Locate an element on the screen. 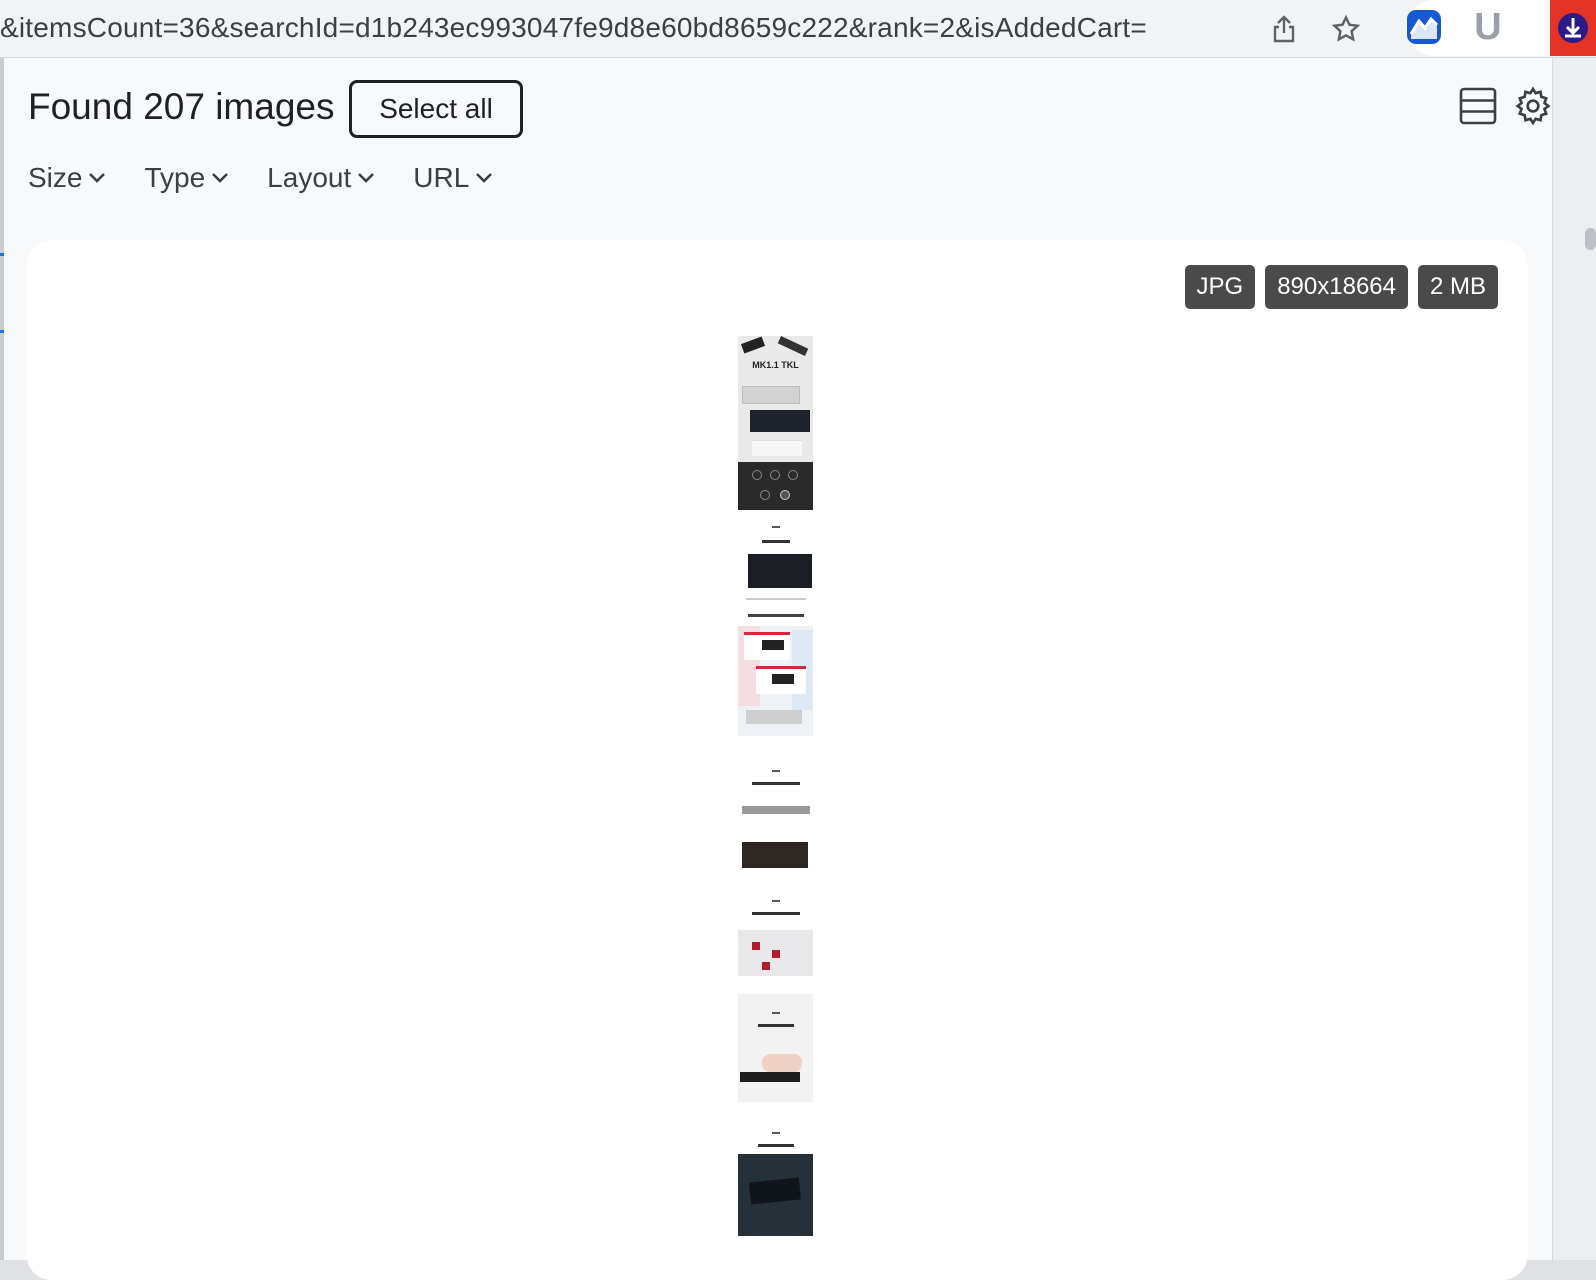 This screenshot has width=1596, height=1280. thumb-hero-section: MK1.1 TKL is located at coordinates (775, 399).